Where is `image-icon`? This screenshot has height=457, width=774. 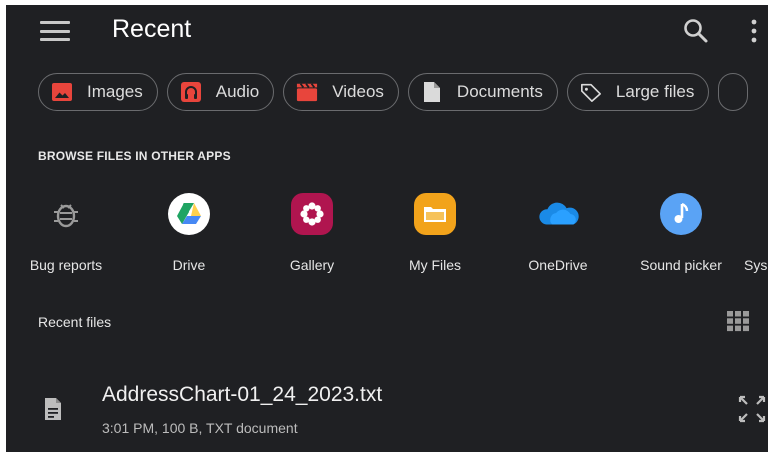
image-icon is located at coordinates (62, 92).